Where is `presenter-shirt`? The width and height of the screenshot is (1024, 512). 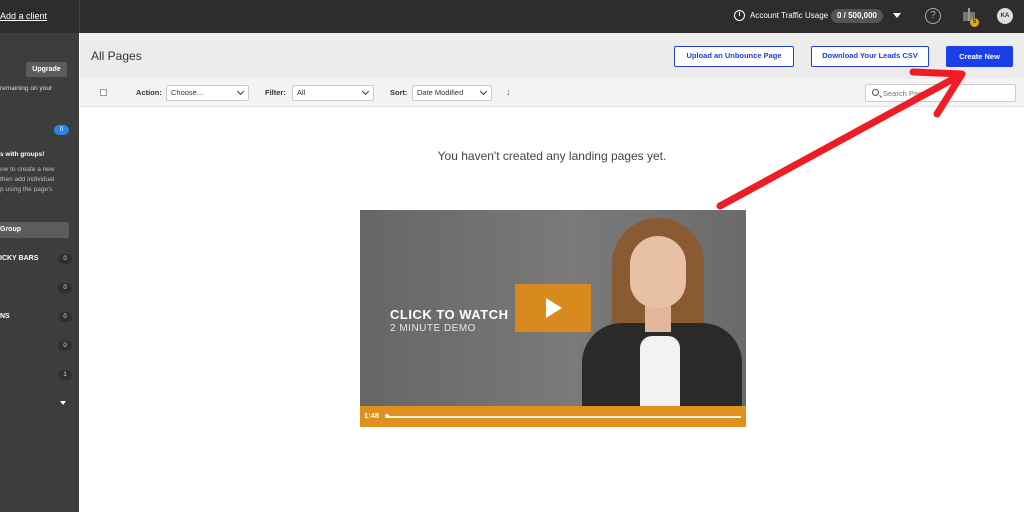
presenter-shirt is located at coordinates (660, 375).